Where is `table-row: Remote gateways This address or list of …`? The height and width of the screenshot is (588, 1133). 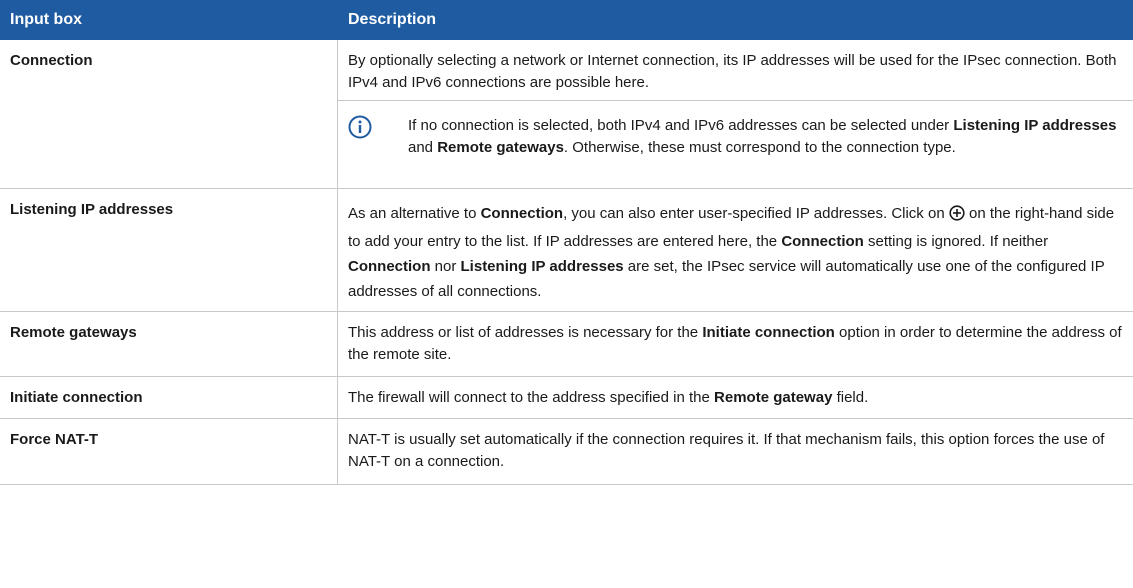
table-row: Remote gateways This address or list of … is located at coordinates (566, 344).